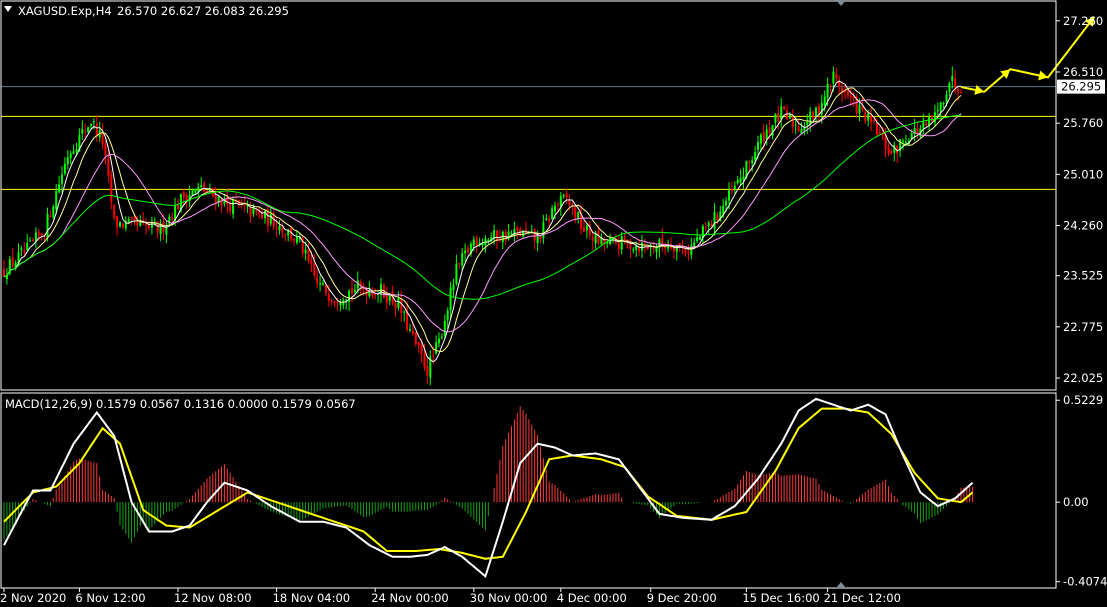  I want to click on ohlc-values: 26.570 26.627 26.083 26.295, so click(203, 11).